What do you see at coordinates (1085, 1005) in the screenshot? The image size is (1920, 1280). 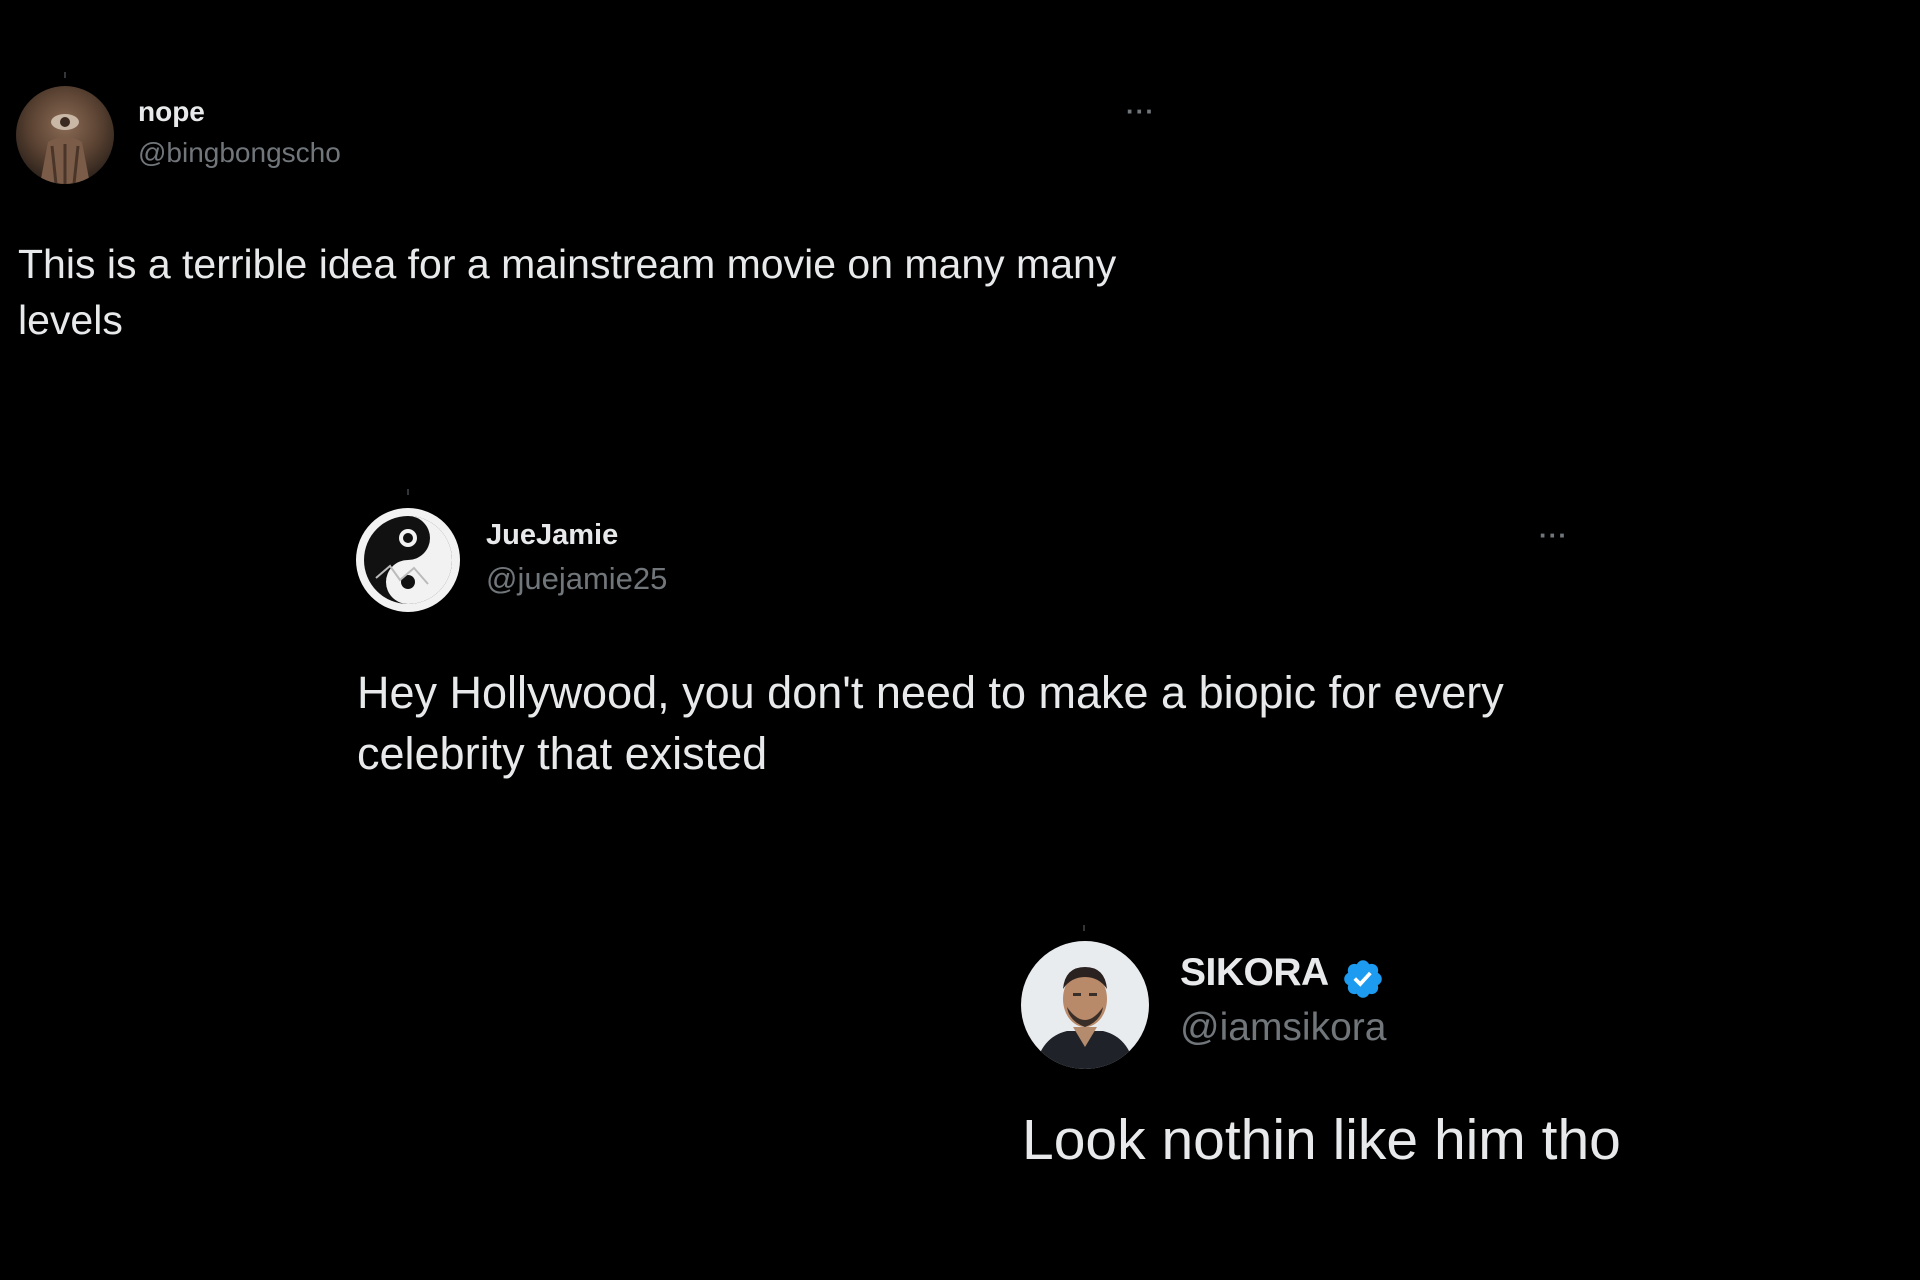 I see `avatar` at bounding box center [1085, 1005].